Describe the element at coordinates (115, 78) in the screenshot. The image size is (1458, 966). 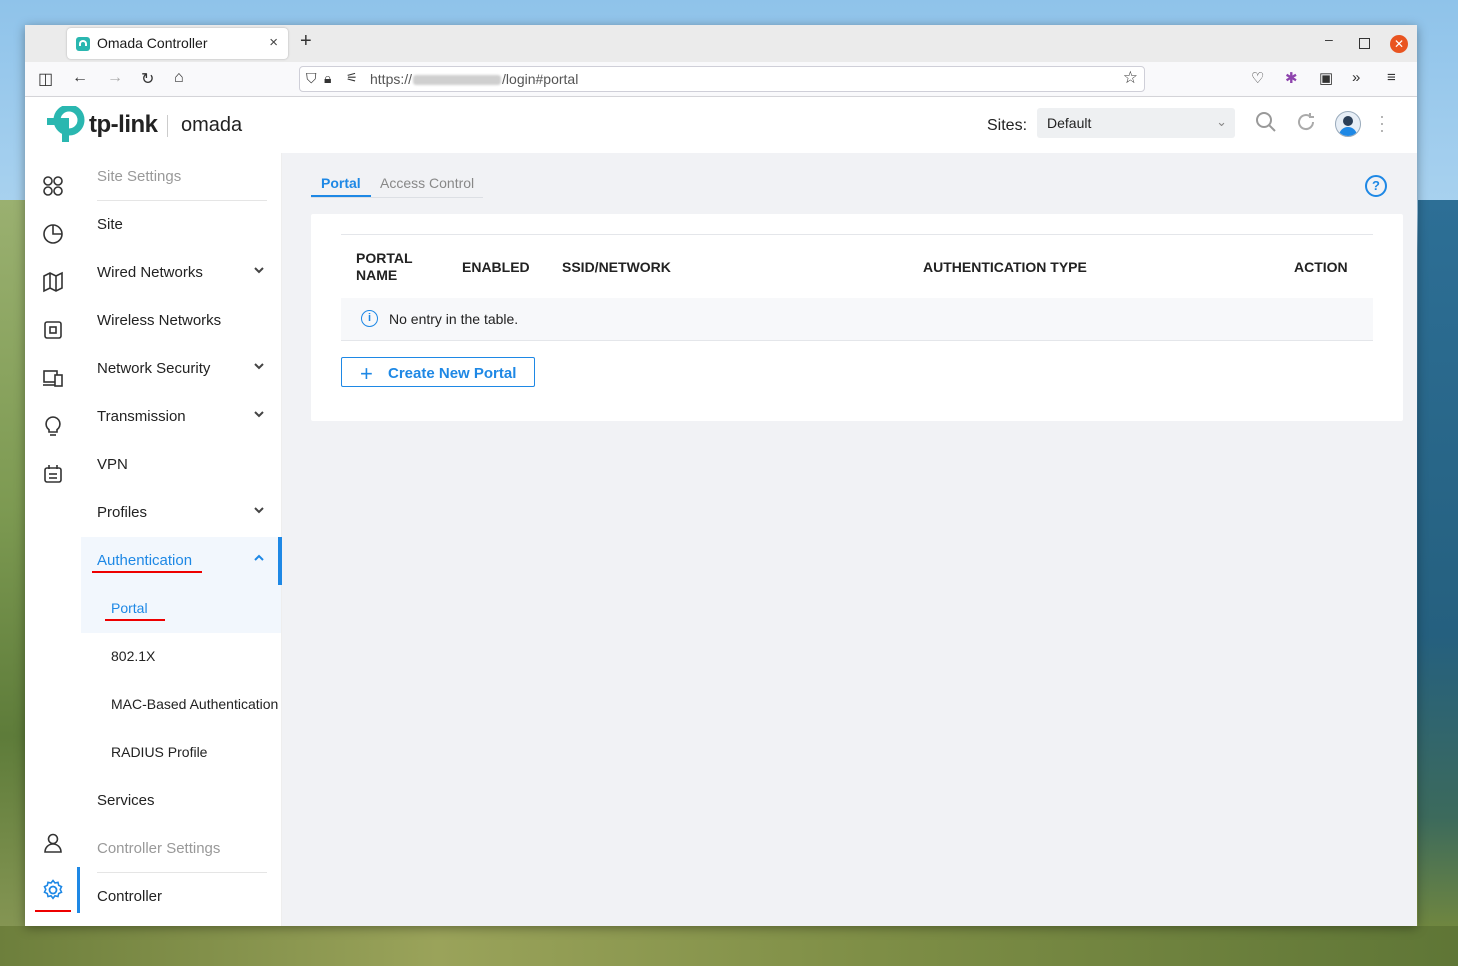
I see `forward-arrow-icon: →` at that location.